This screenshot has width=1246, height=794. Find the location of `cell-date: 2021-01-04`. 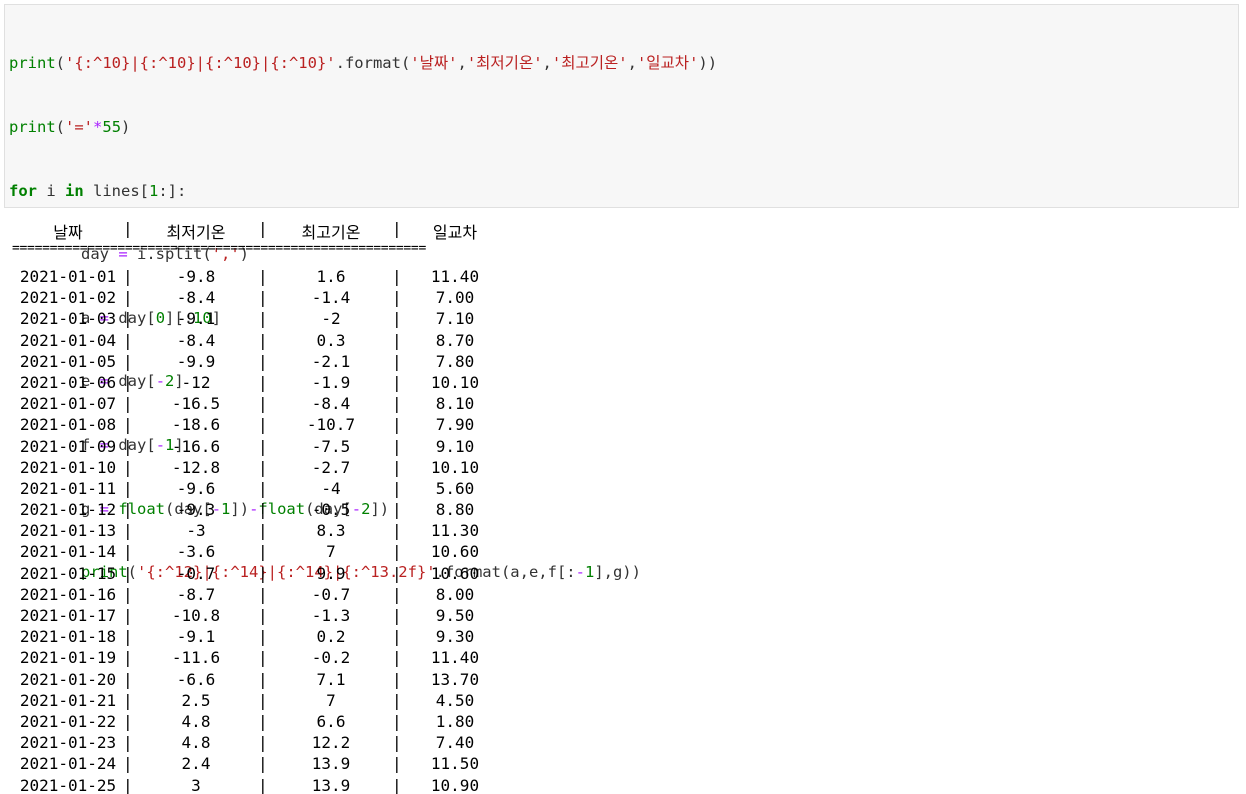

cell-date: 2021-01-04 is located at coordinates (68, 340).